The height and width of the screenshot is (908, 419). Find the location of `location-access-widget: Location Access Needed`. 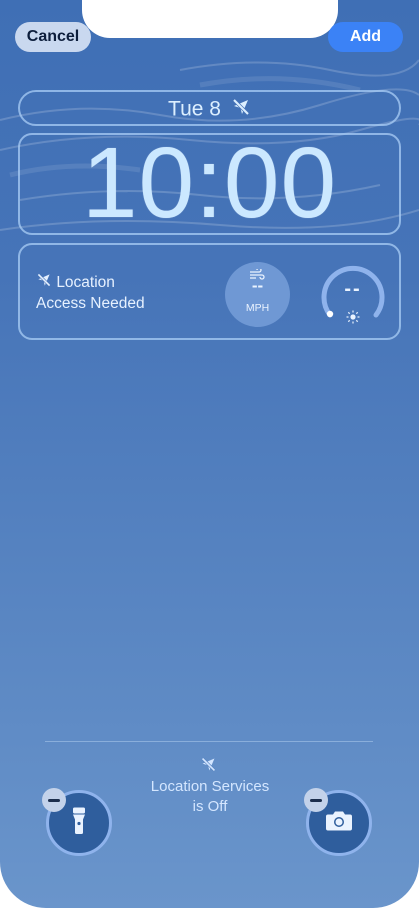

location-access-widget: Location Access Needed is located at coordinates (90, 293).